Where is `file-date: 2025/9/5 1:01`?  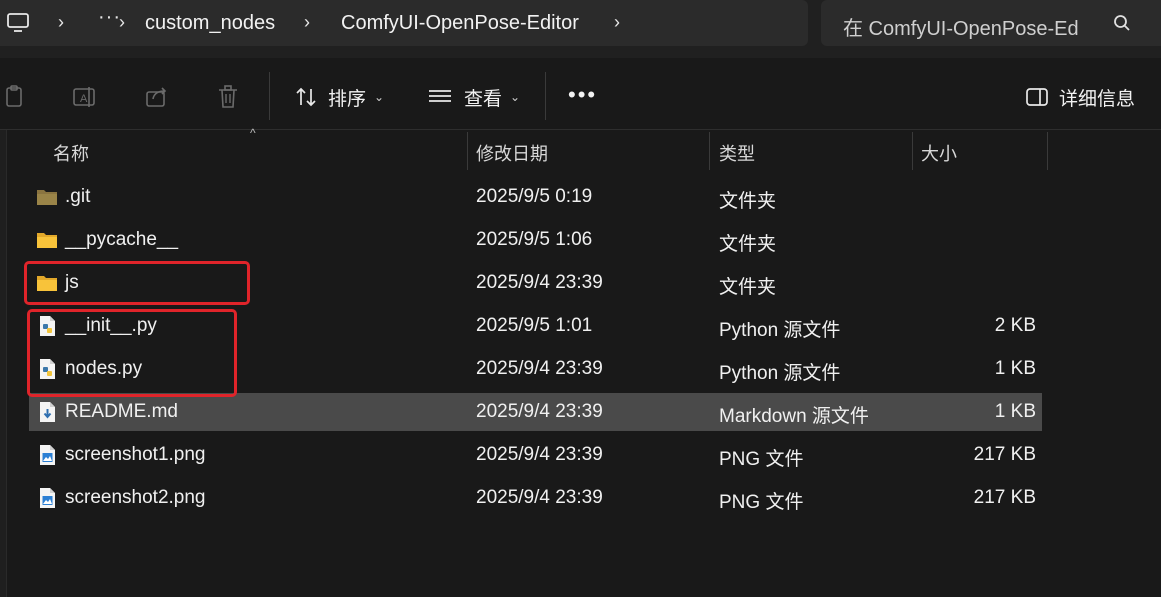 file-date: 2025/9/5 1:01 is located at coordinates (534, 325).